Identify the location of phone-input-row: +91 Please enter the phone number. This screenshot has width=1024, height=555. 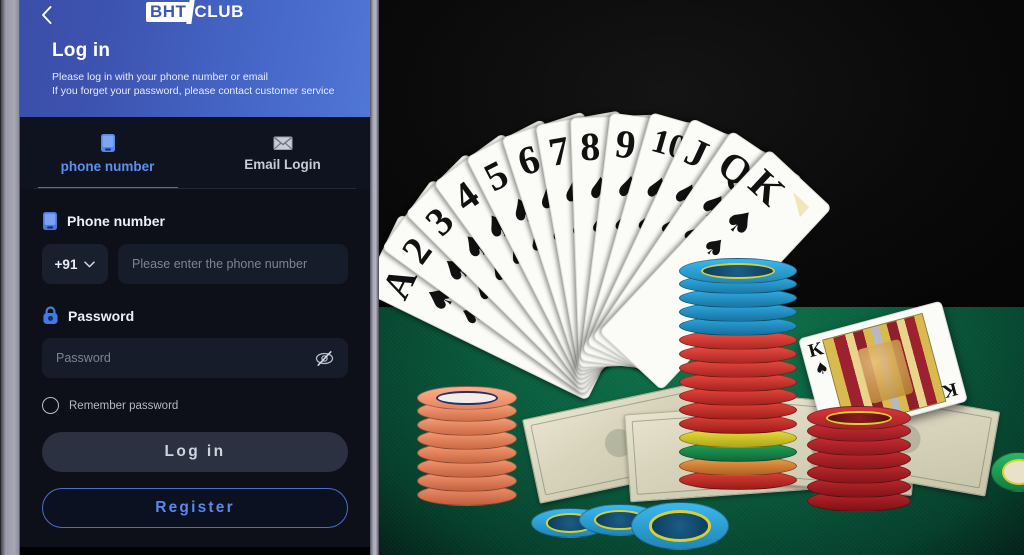
(195, 264).